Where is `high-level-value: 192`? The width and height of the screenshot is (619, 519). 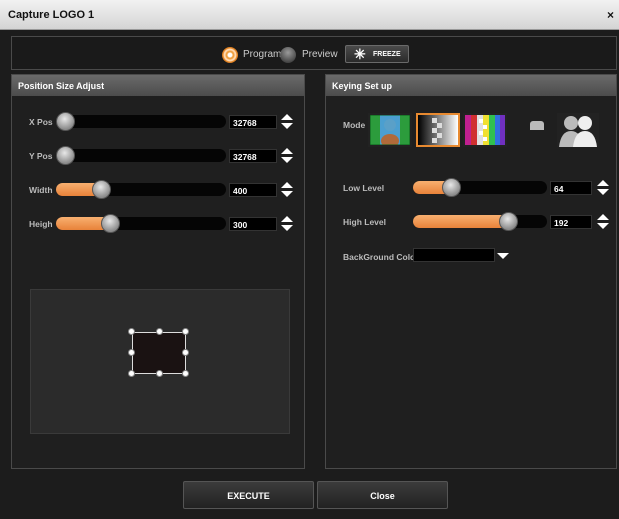
high-level-value: 192 is located at coordinates (571, 222).